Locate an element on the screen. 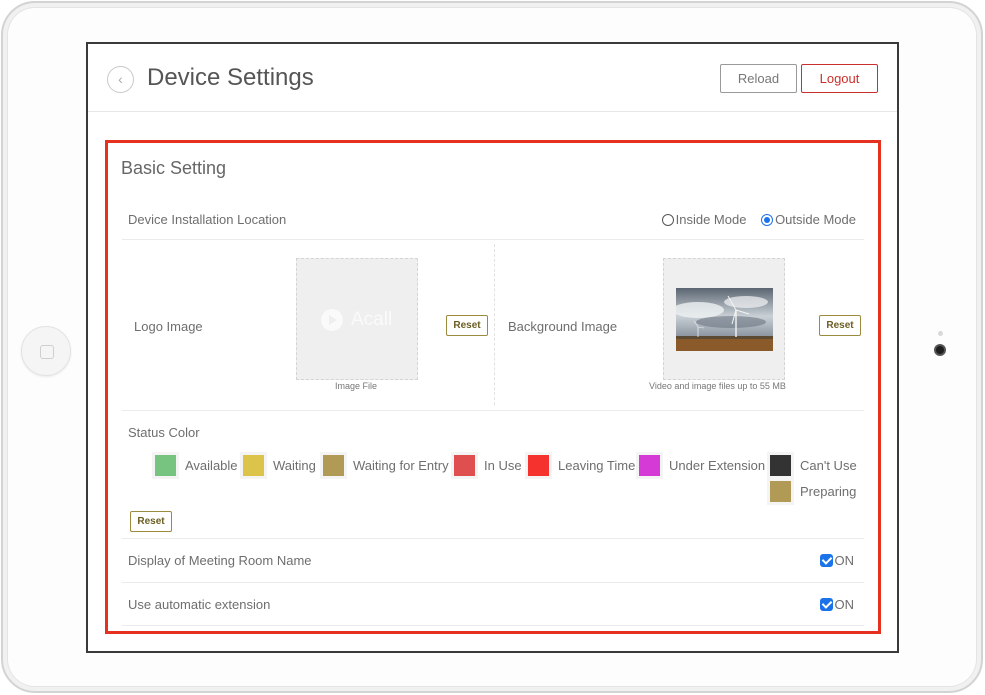 The height and width of the screenshot is (695, 985). background-image-caption: Video and image files up to 55 MB is located at coordinates (717, 386).